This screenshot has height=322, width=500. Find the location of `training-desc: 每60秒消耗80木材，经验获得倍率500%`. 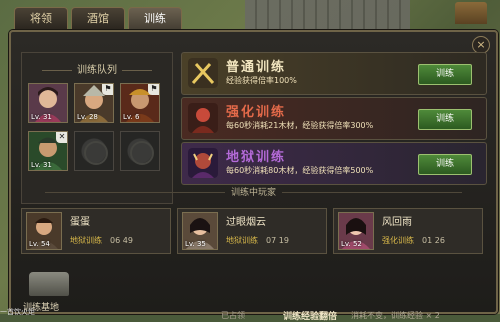

training-desc: 每60秒消耗80木材，经验获得倍率500% is located at coordinates (300, 170).